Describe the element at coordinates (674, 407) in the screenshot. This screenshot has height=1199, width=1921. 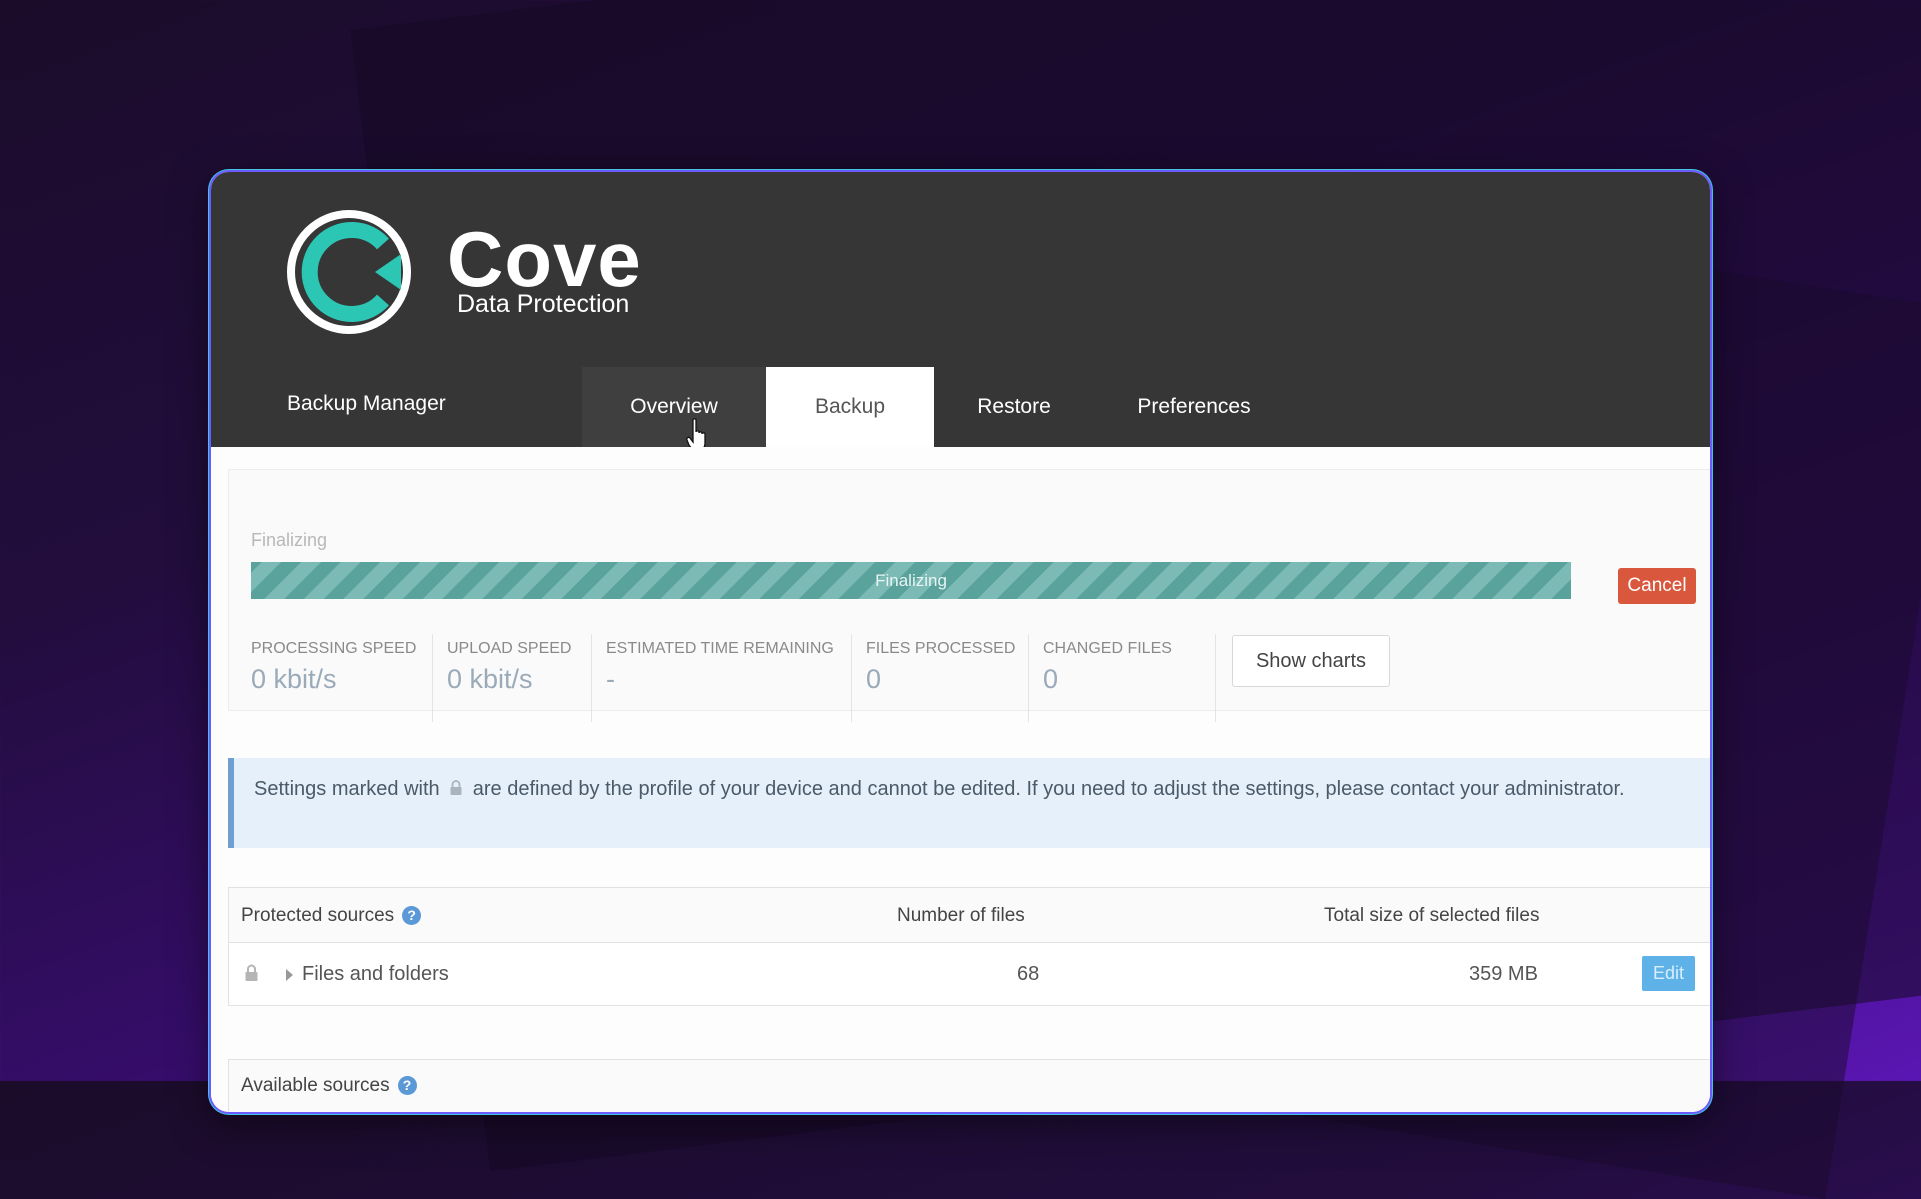
I see `tab-overview: Overview` at that location.